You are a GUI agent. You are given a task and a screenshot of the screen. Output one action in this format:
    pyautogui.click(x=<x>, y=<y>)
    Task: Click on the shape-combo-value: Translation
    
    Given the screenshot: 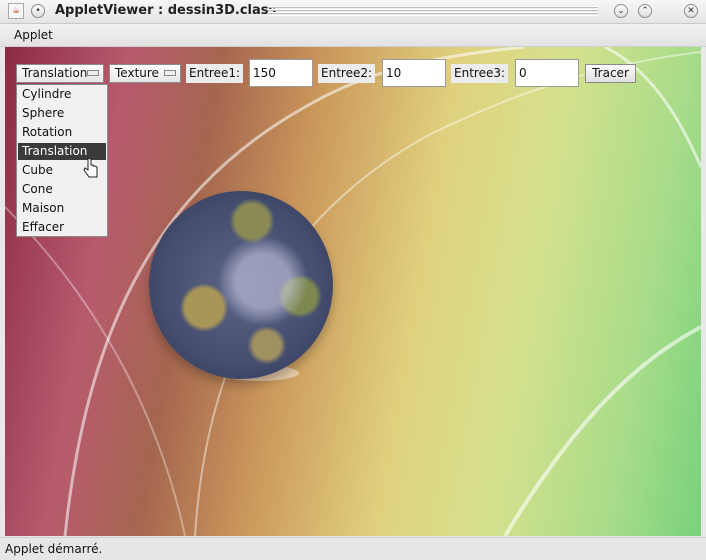 What is the action you would take?
    pyautogui.click(x=55, y=73)
    